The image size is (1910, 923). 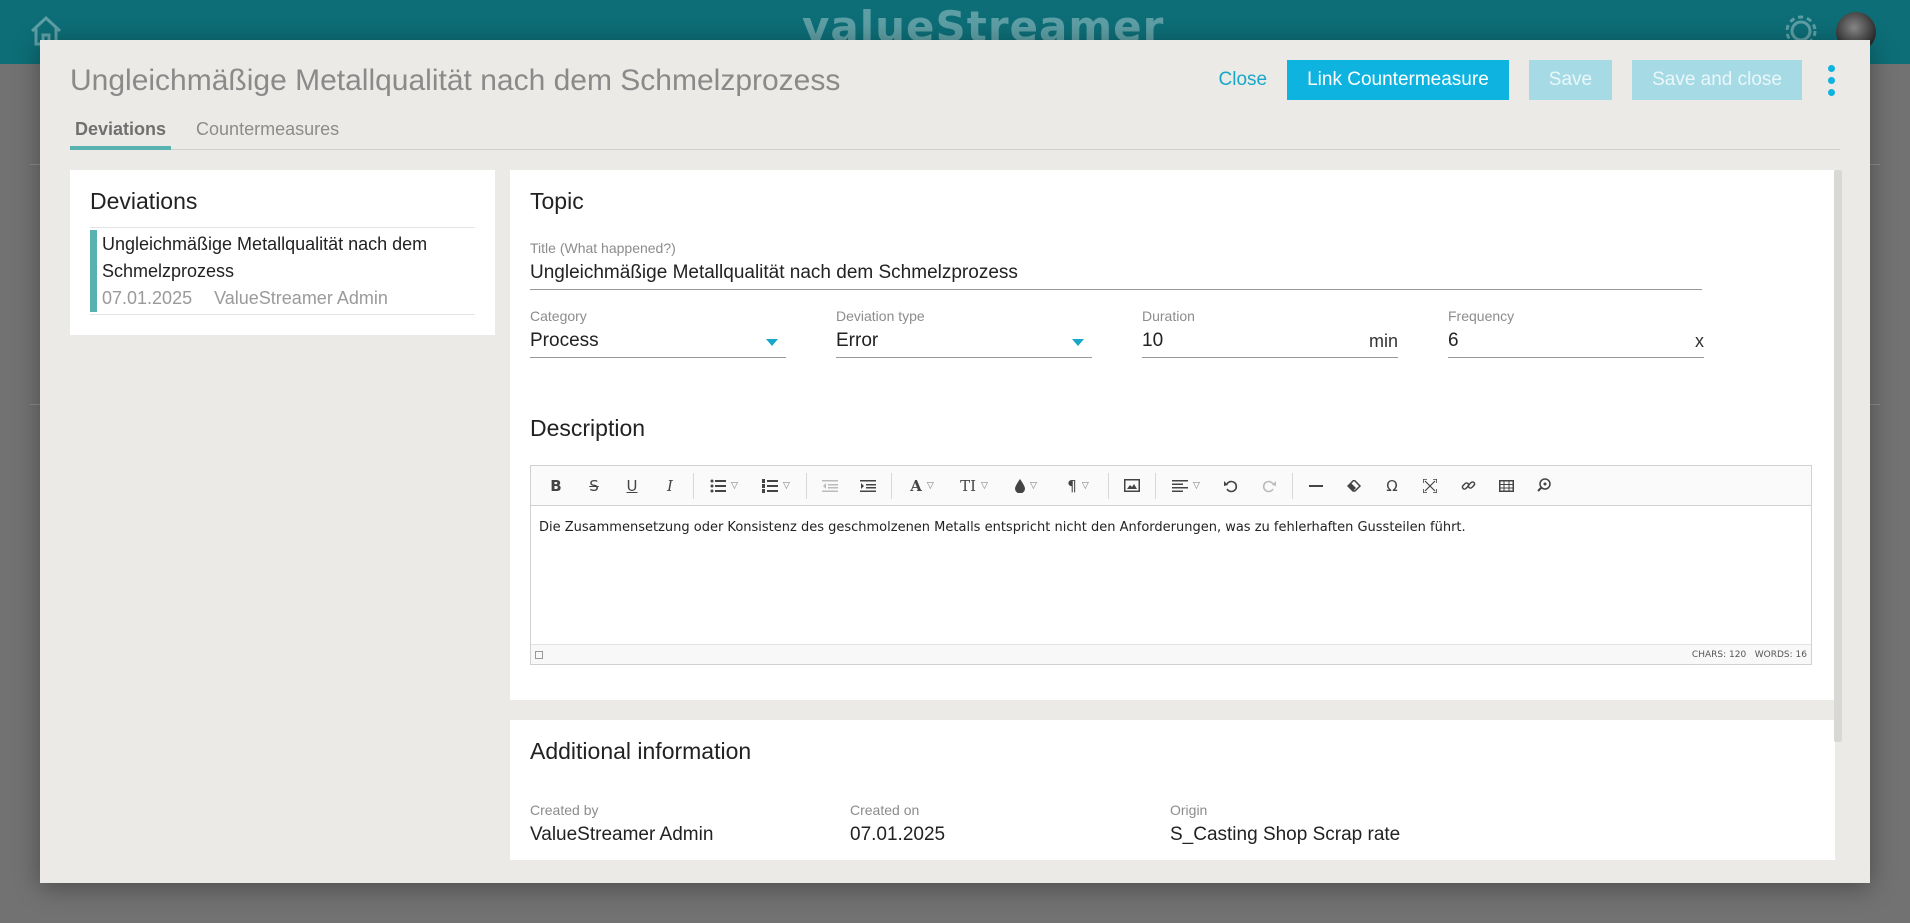 I want to click on deviation-date: 07.01.2025, so click(x=147, y=298).